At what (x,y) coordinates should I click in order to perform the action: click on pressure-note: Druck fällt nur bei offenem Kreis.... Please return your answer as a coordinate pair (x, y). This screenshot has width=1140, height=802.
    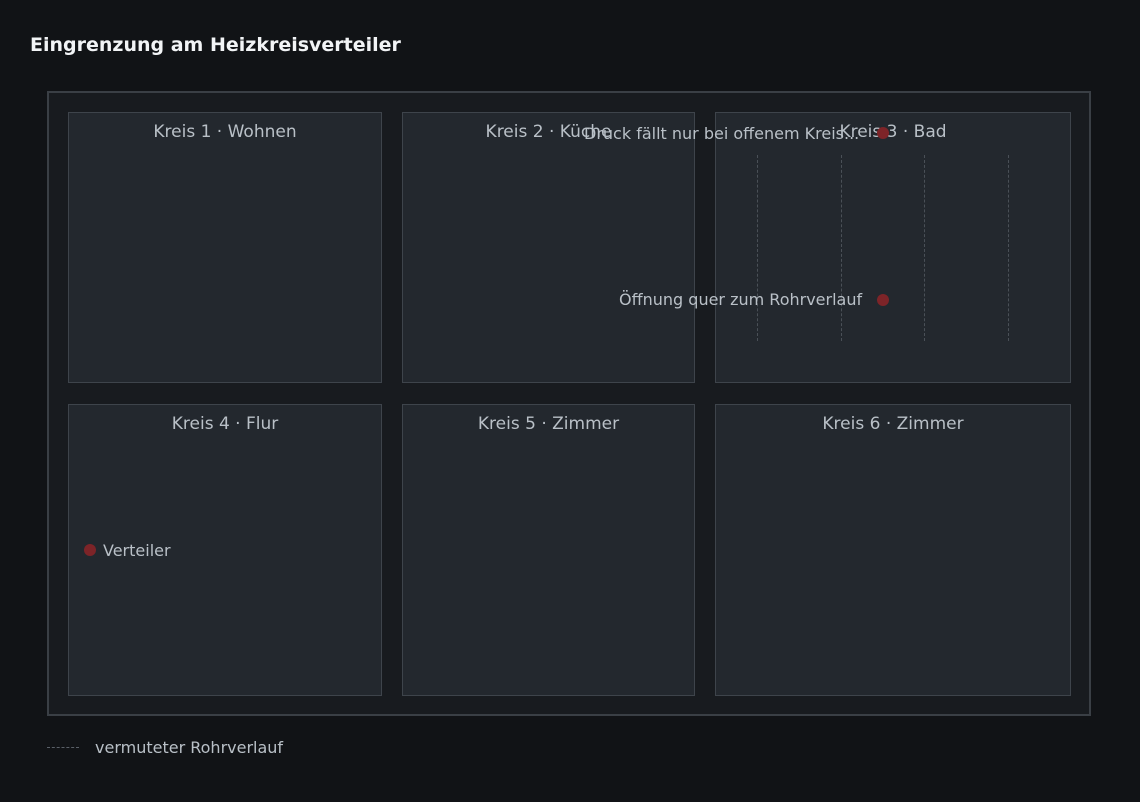
    Looking at the image, I should click on (722, 133).